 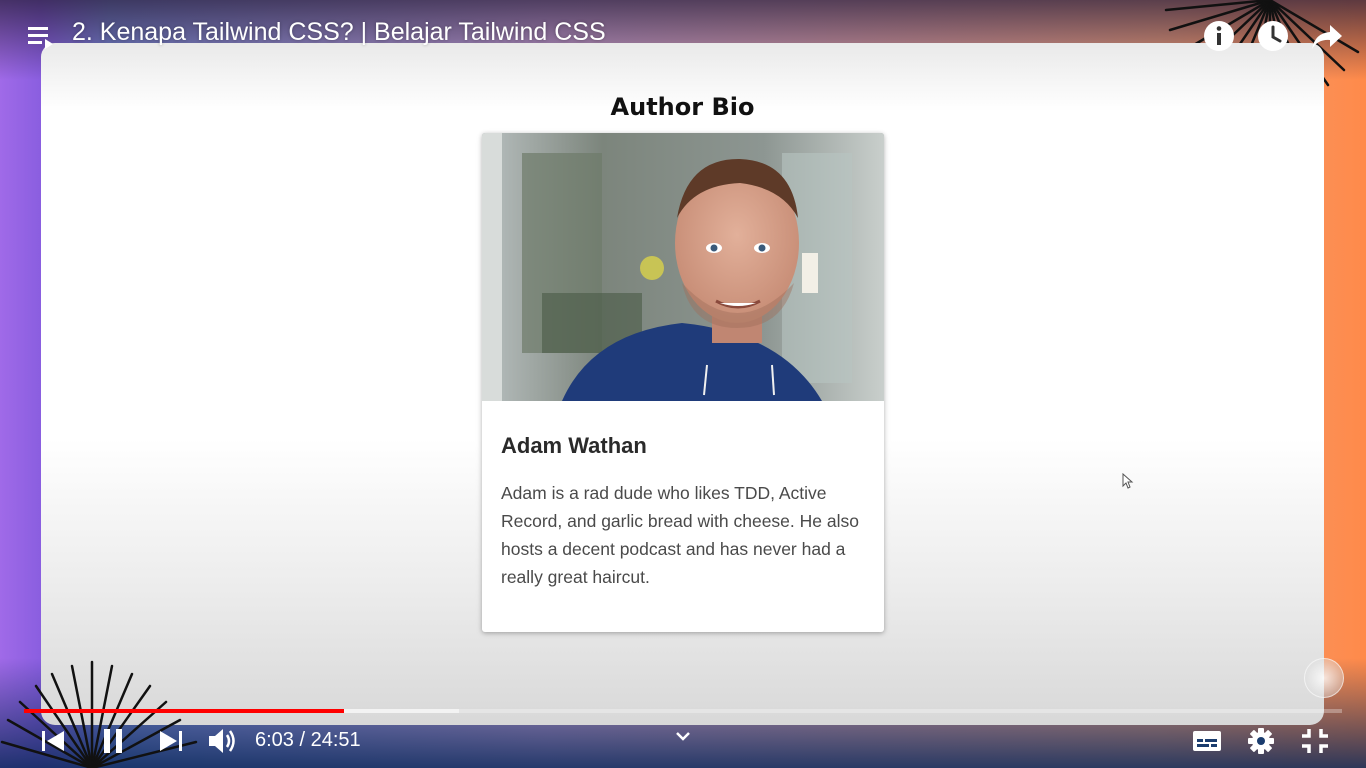 I want to click on subtitles-icon, so click(x=1207, y=741).